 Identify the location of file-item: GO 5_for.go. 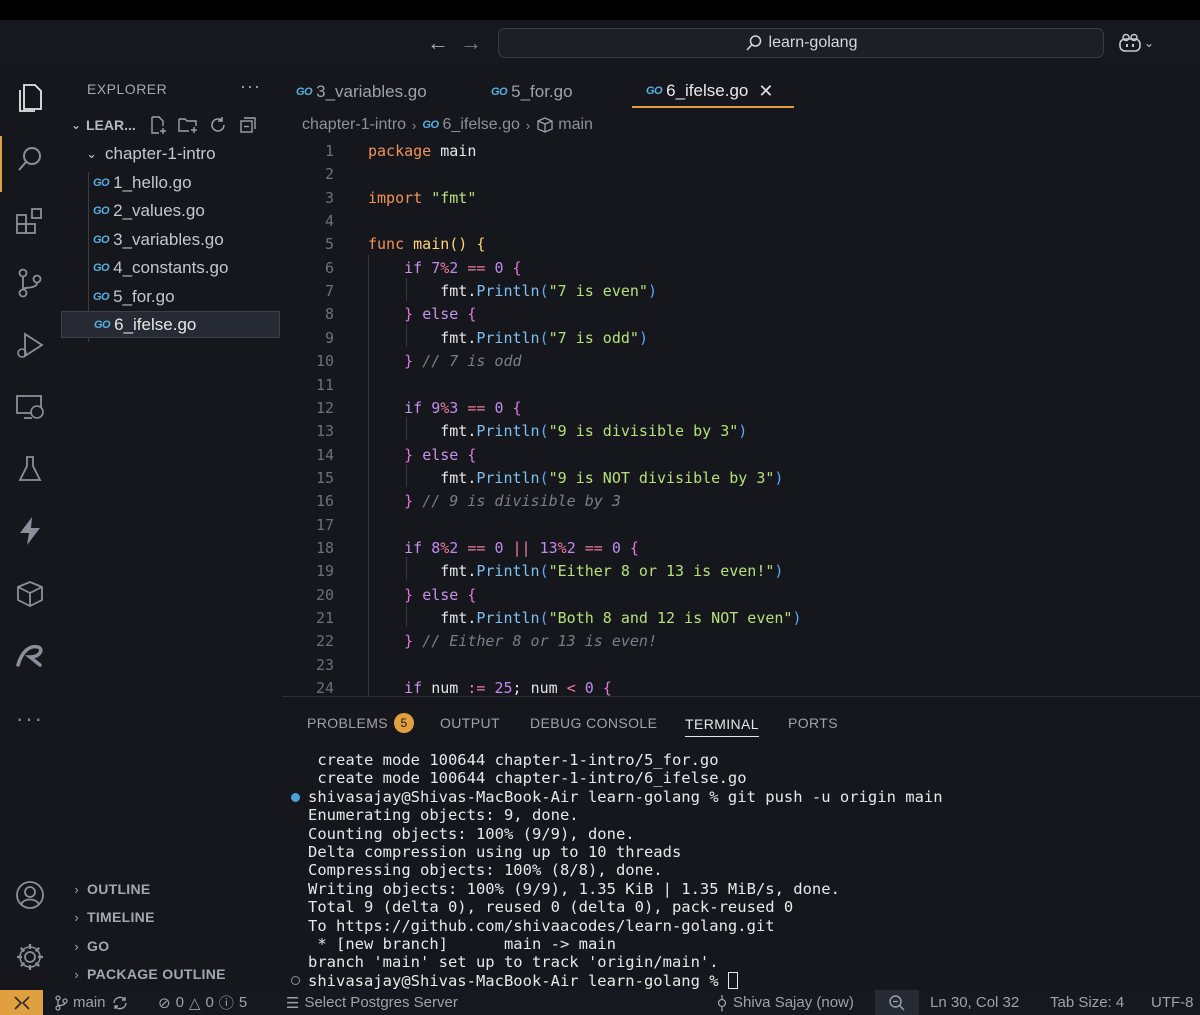
(171, 296).